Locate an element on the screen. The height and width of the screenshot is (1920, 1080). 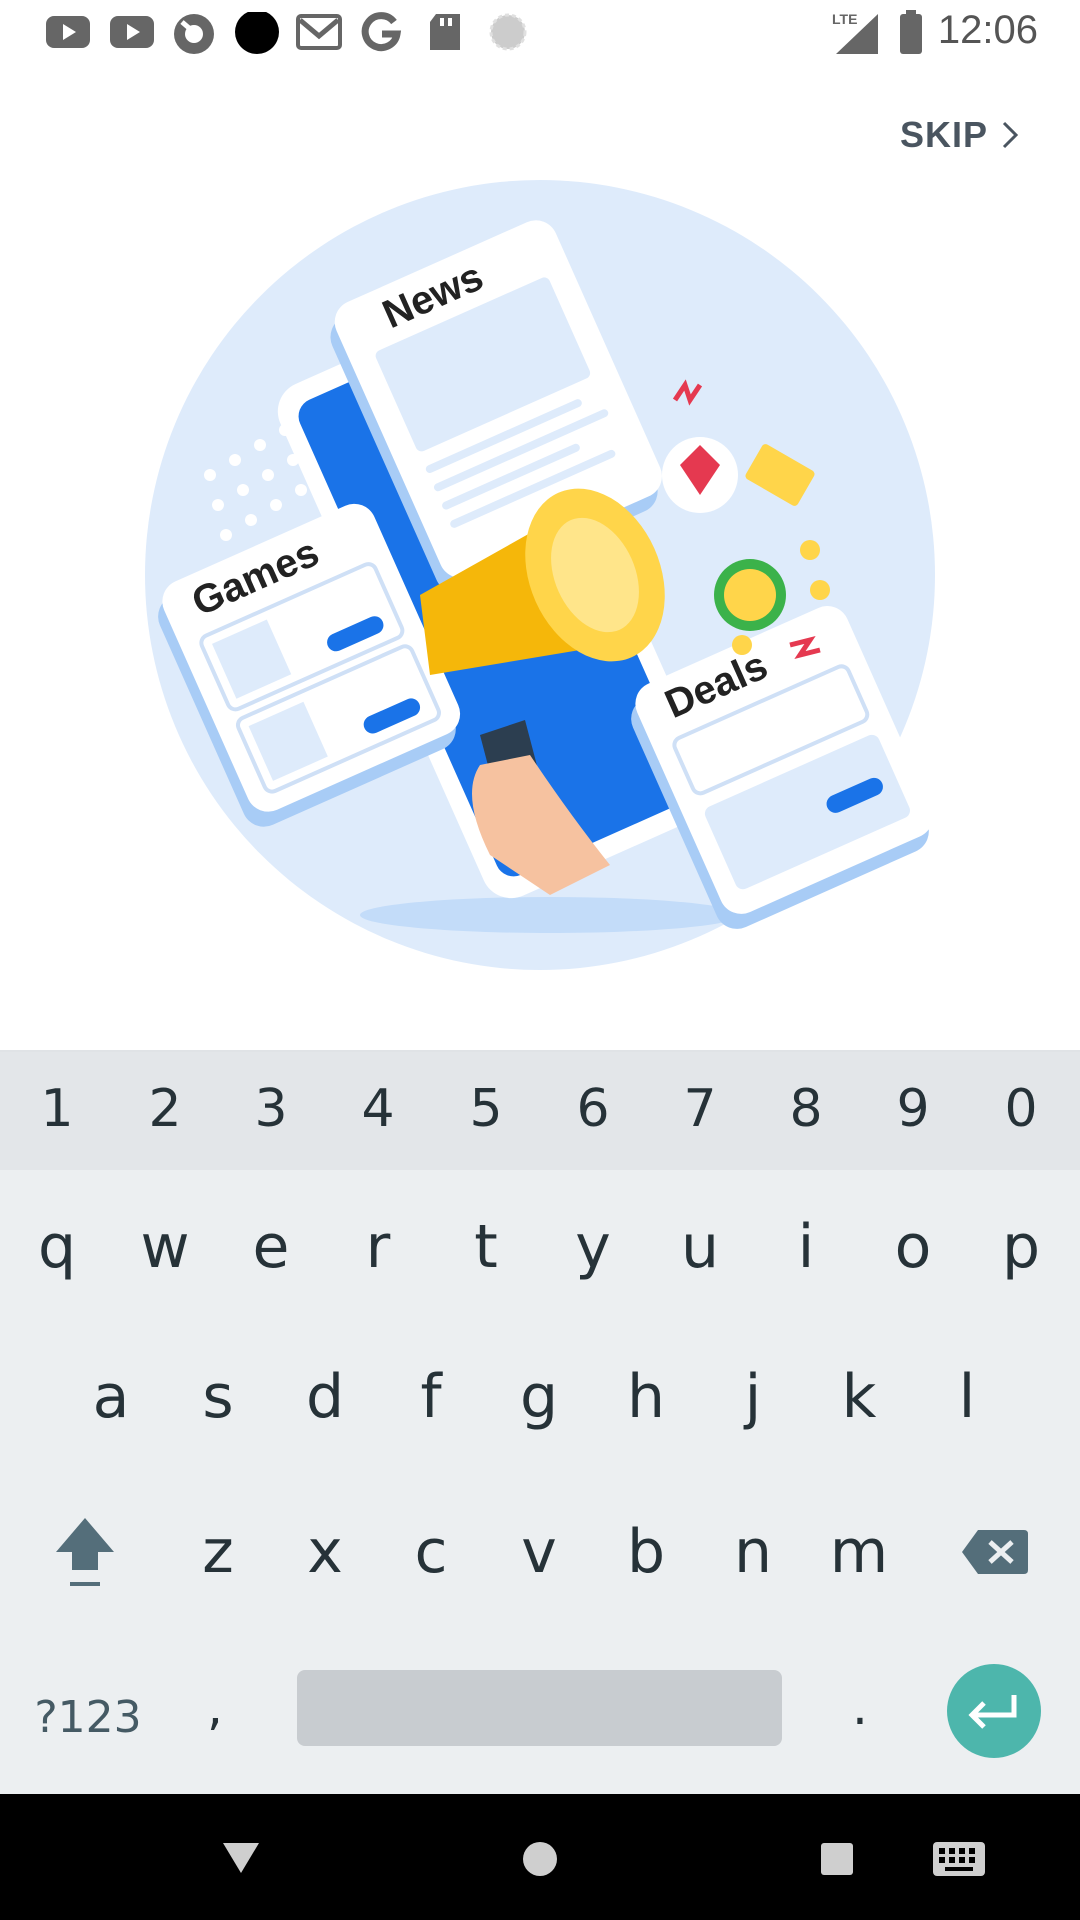
sd-card-icon is located at coordinates (445, 32).